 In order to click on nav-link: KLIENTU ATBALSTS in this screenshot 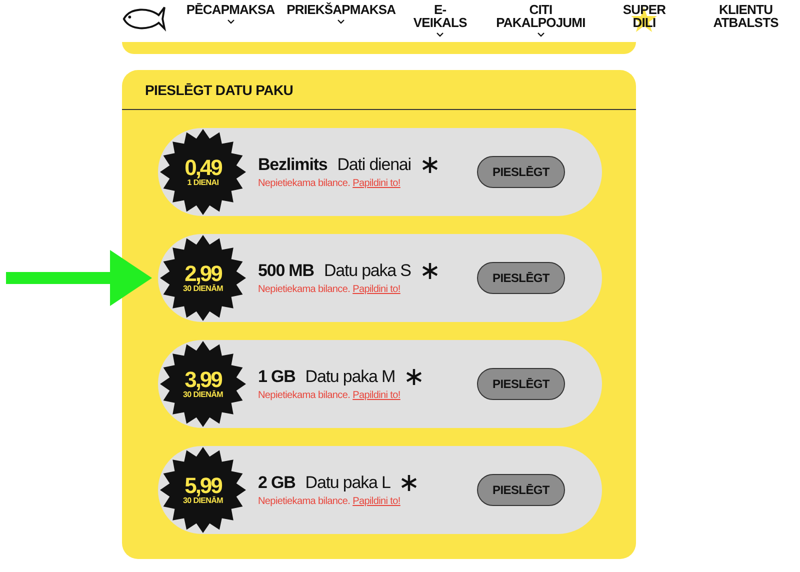, I will do `click(745, 16)`.